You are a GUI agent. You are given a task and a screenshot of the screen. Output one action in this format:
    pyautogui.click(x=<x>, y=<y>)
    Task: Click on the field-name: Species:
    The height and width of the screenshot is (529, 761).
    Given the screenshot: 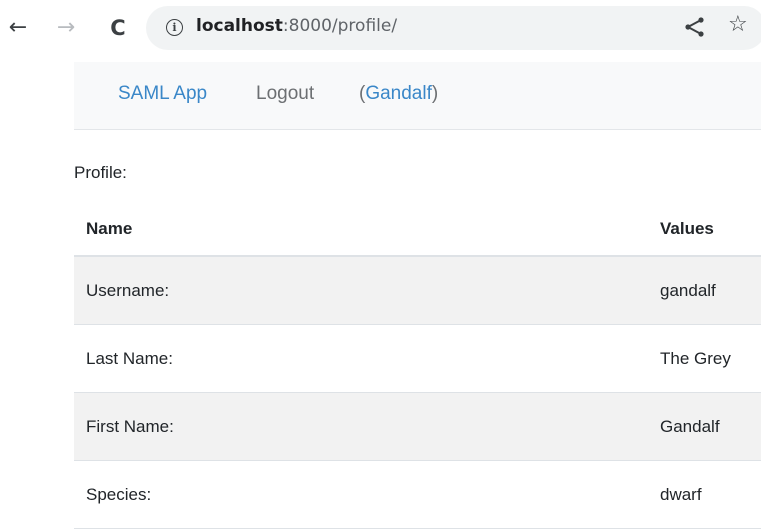 What is the action you would take?
    pyautogui.click(x=361, y=494)
    